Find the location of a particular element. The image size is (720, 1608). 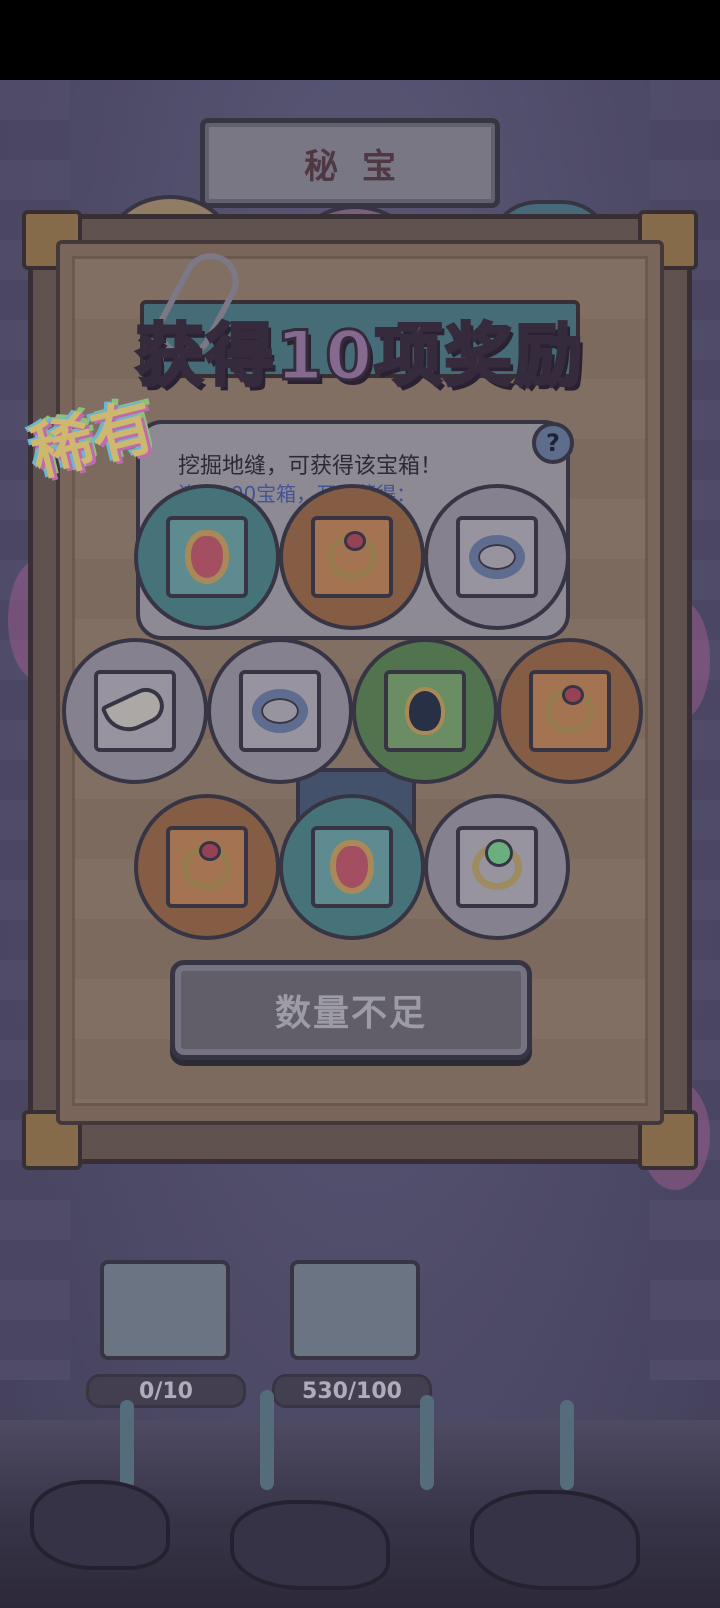

title-plate: 秘宝 is located at coordinates (350, 163).